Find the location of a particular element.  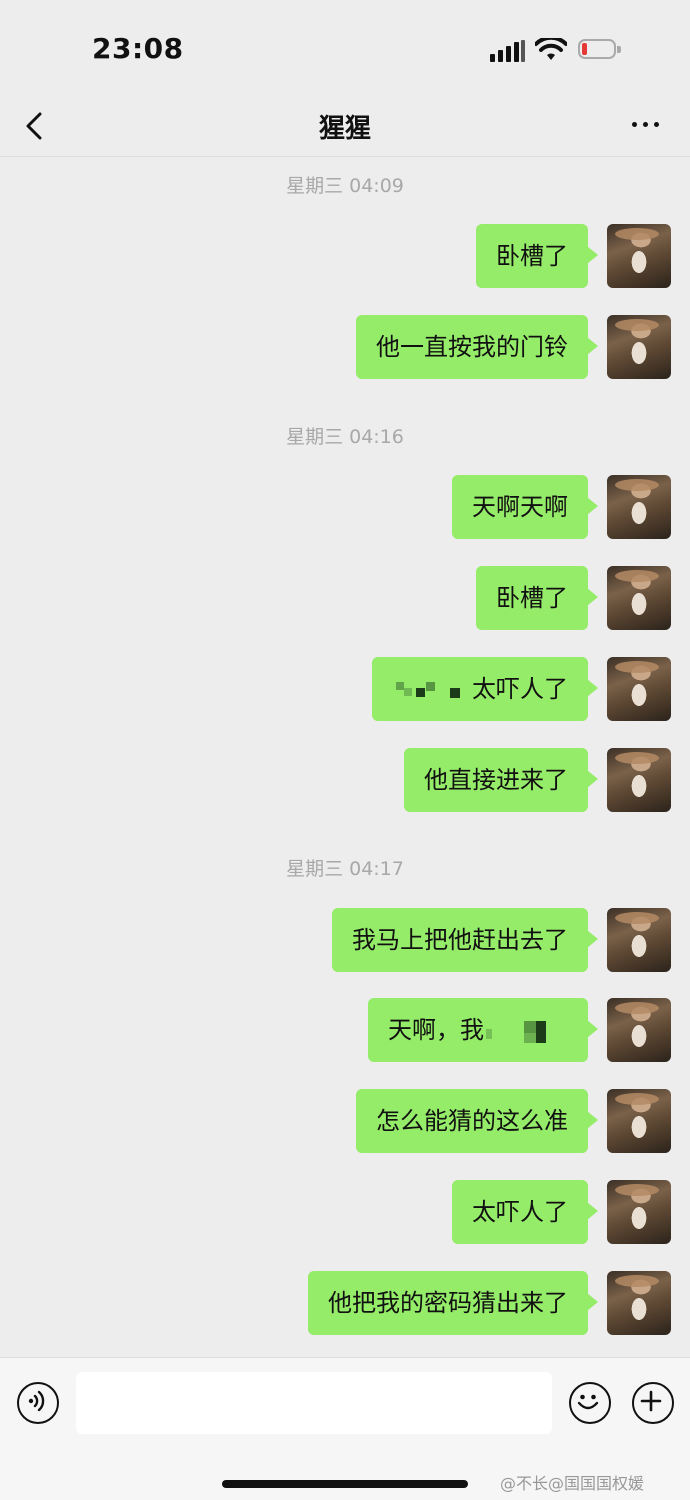

home-indicator is located at coordinates (345, 1484).